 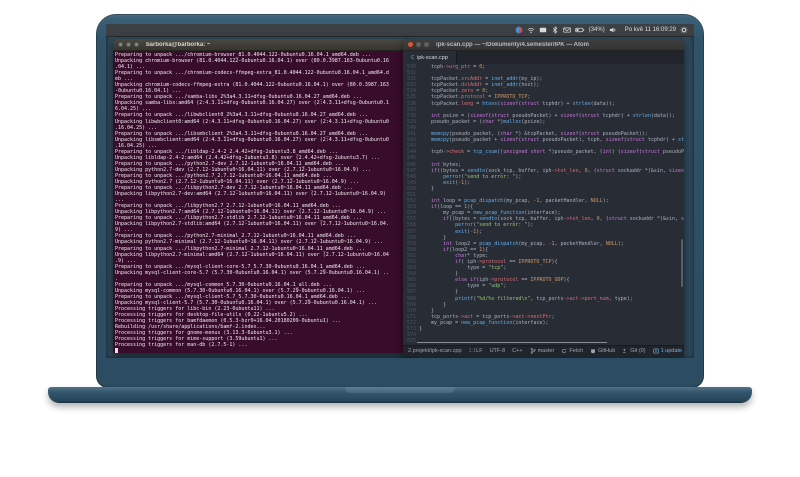 I want to click on status-item-label: master, so click(x=546, y=351).